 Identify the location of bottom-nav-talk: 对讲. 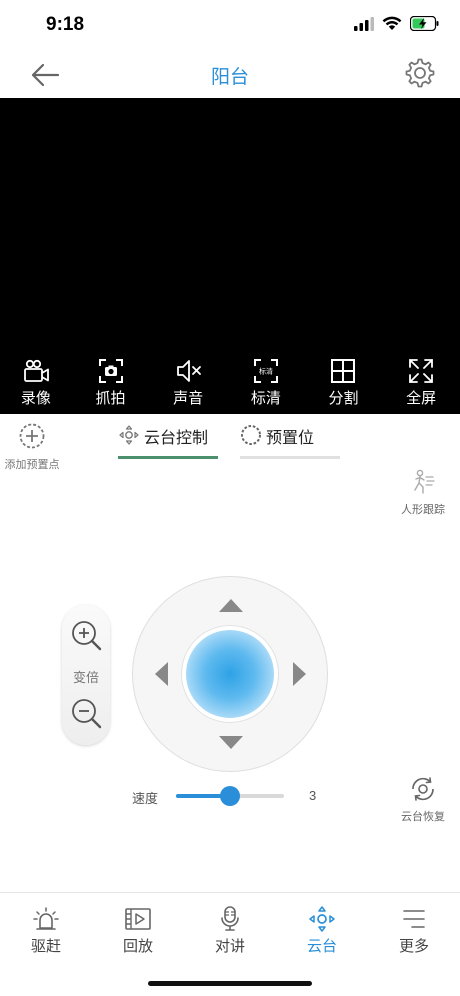
(230, 927).